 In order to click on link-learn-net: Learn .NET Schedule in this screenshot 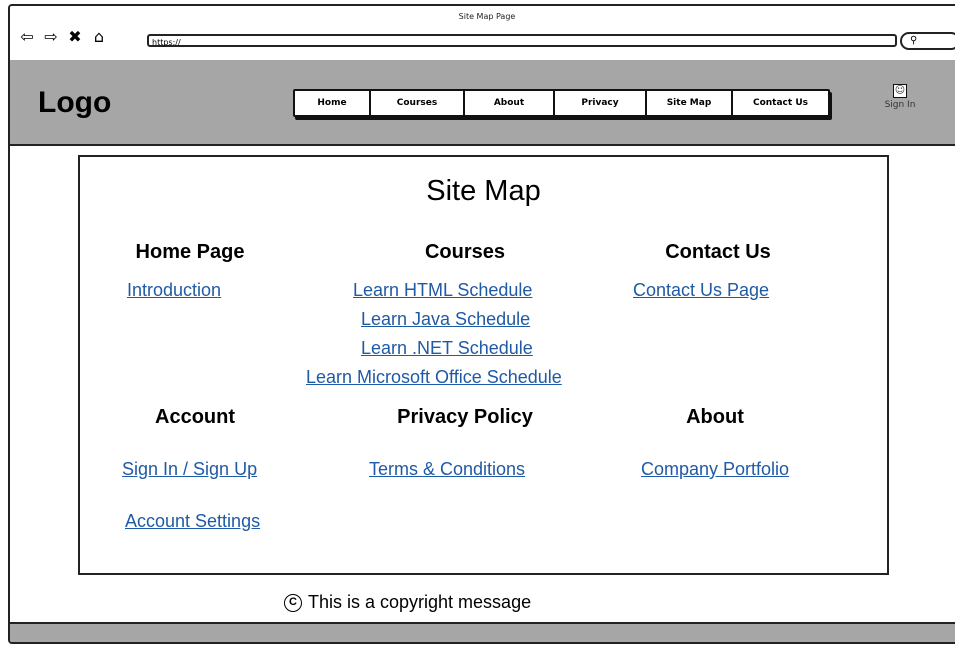, I will do `click(447, 348)`.